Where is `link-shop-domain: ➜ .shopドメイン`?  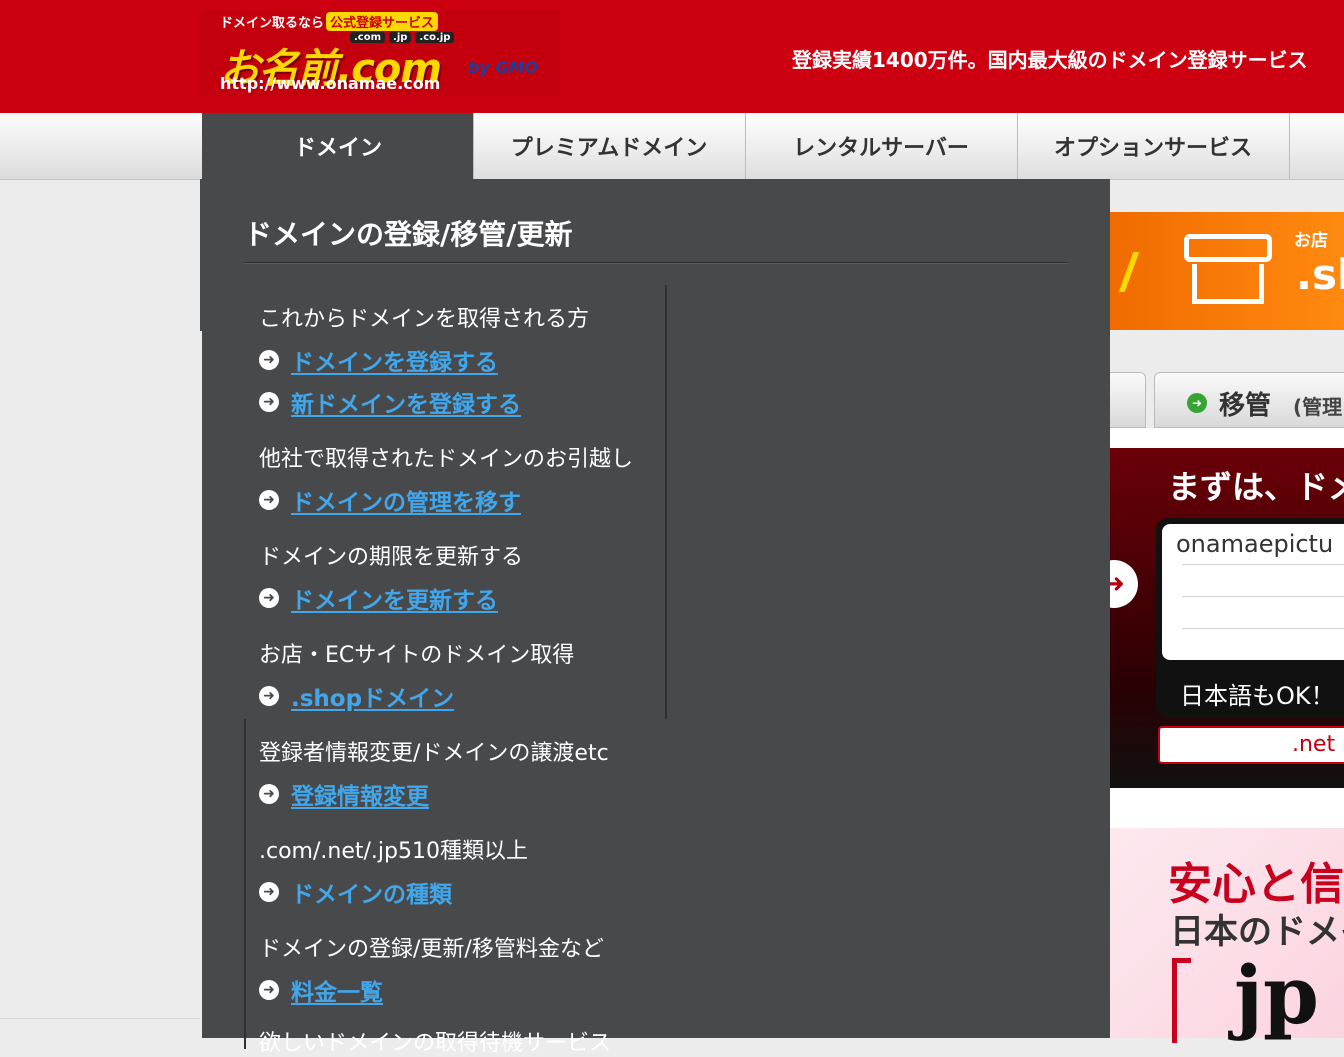 link-shop-domain: ➜ .shopドメイン is located at coordinates (356, 696).